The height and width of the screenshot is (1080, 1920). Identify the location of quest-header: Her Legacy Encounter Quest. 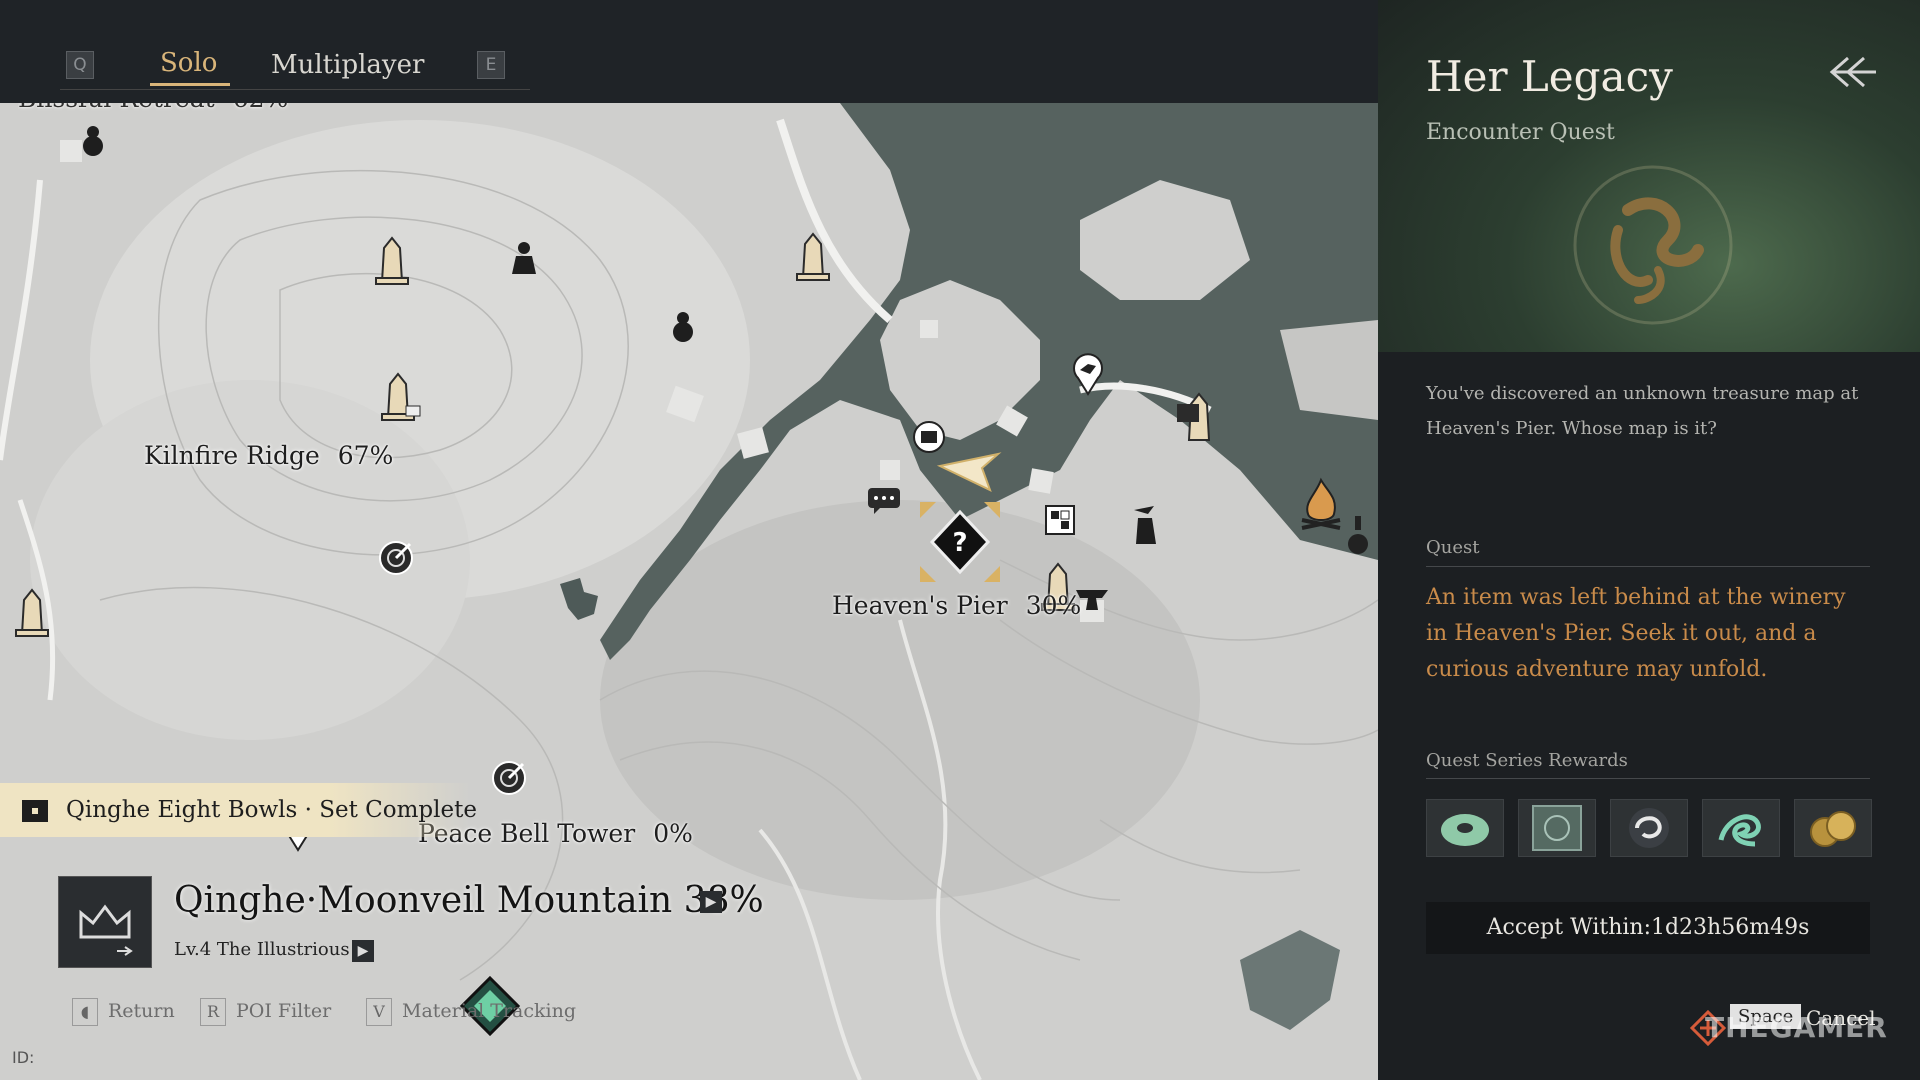
(1649, 176).